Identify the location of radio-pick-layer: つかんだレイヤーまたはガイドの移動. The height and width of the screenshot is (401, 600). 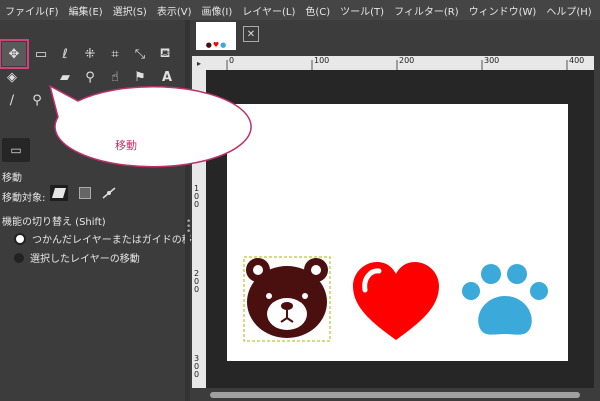
(108, 238).